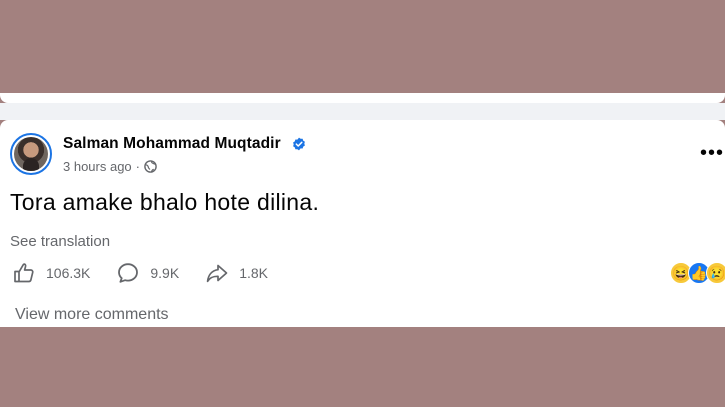 The image size is (725, 407). Describe the element at coordinates (217, 273) in the screenshot. I see `share-icon` at that location.